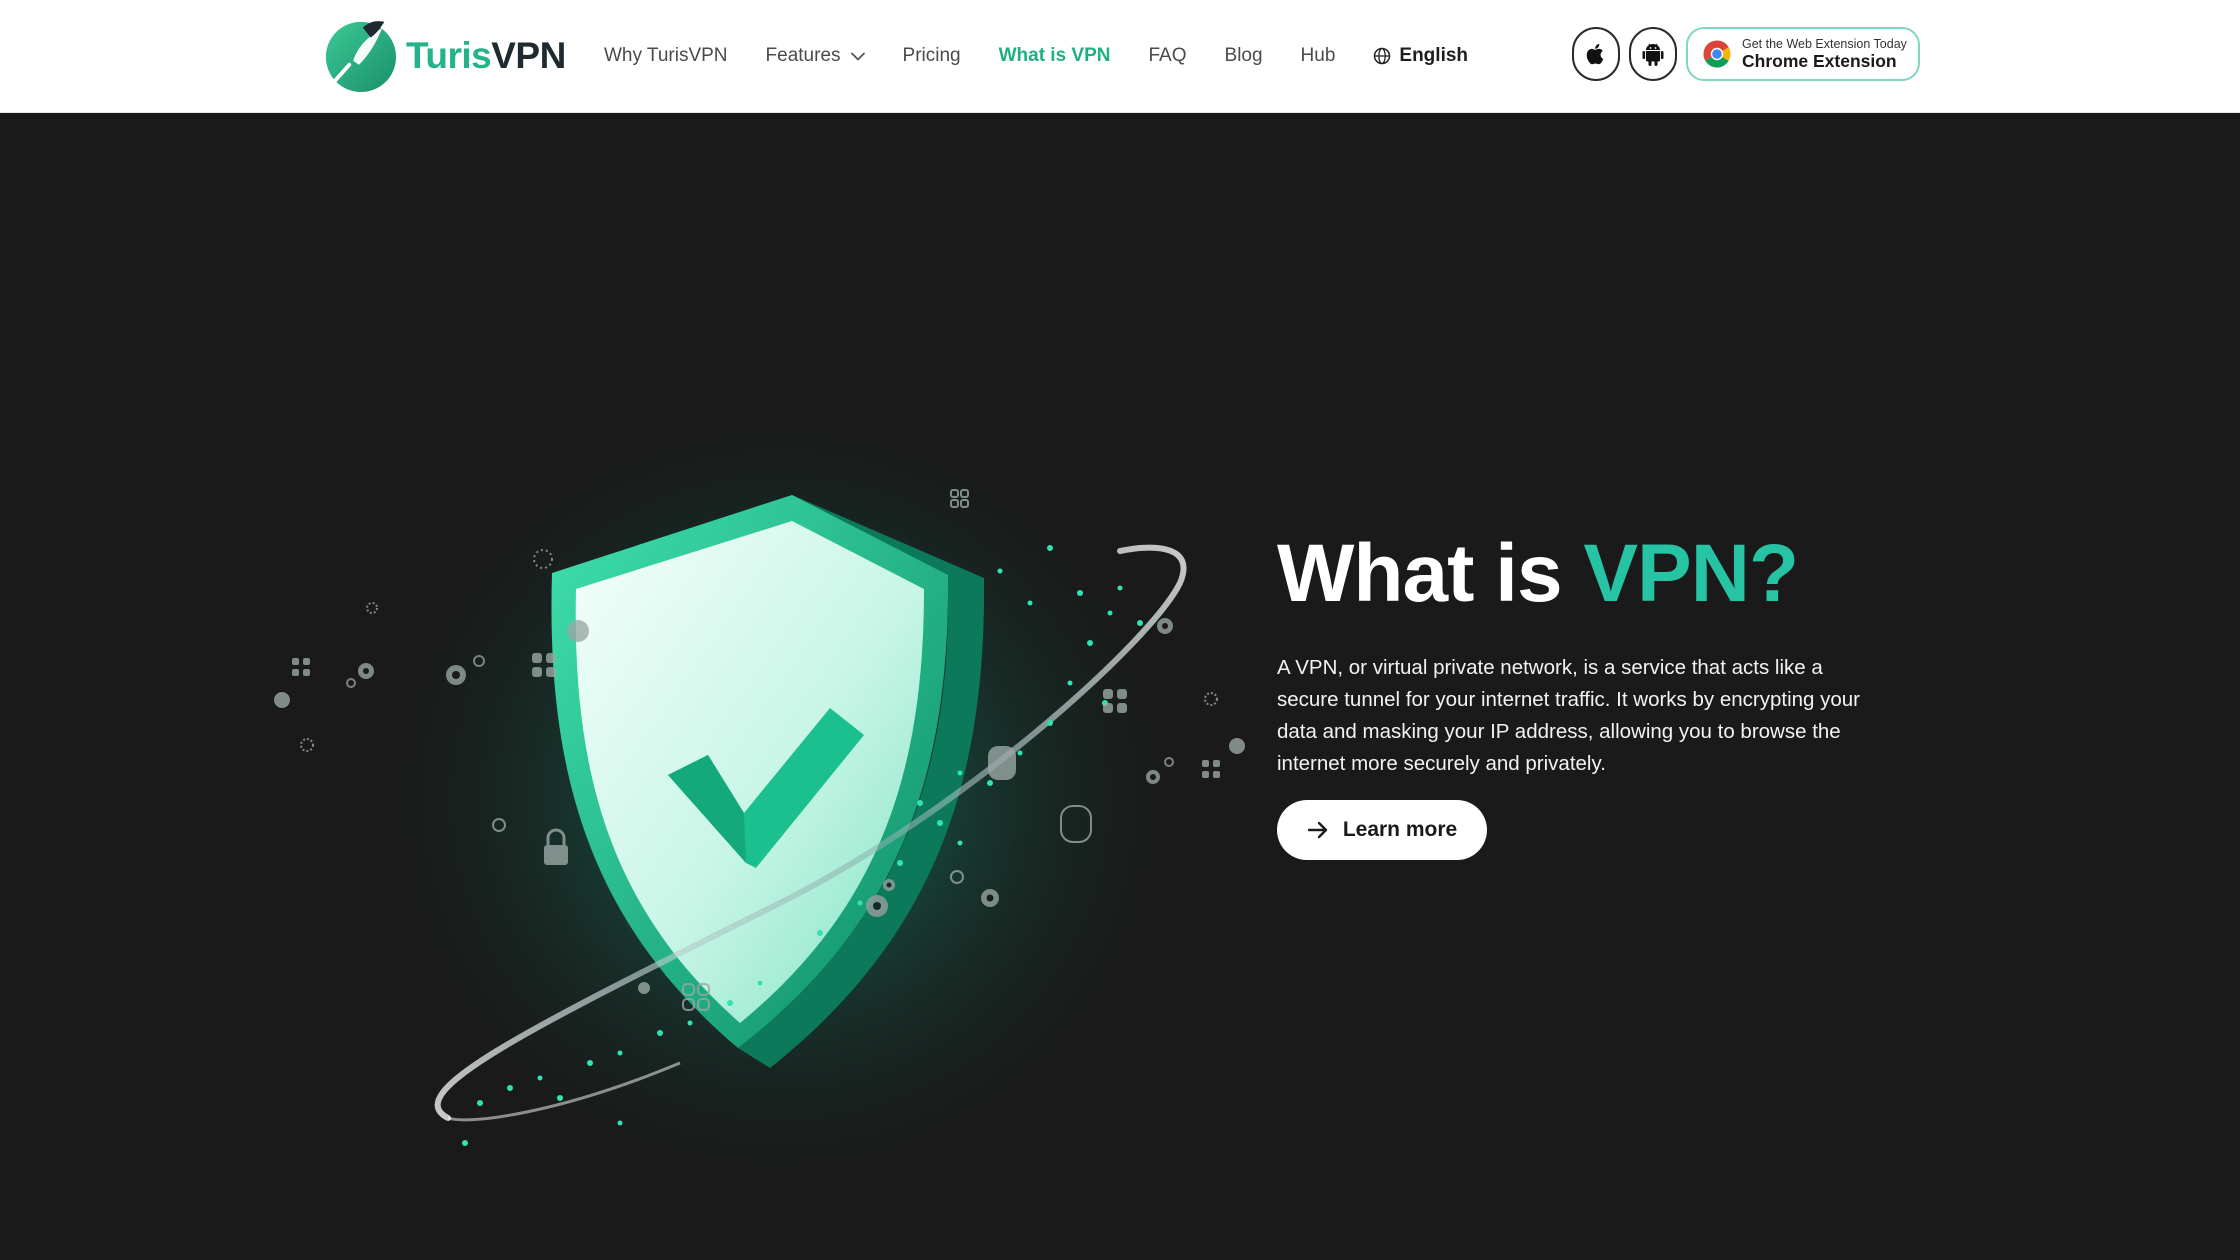  Describe the element at coordinates (1691, 573) in the screenshot. I see `hero-title-highlight: VPN?` at that location.